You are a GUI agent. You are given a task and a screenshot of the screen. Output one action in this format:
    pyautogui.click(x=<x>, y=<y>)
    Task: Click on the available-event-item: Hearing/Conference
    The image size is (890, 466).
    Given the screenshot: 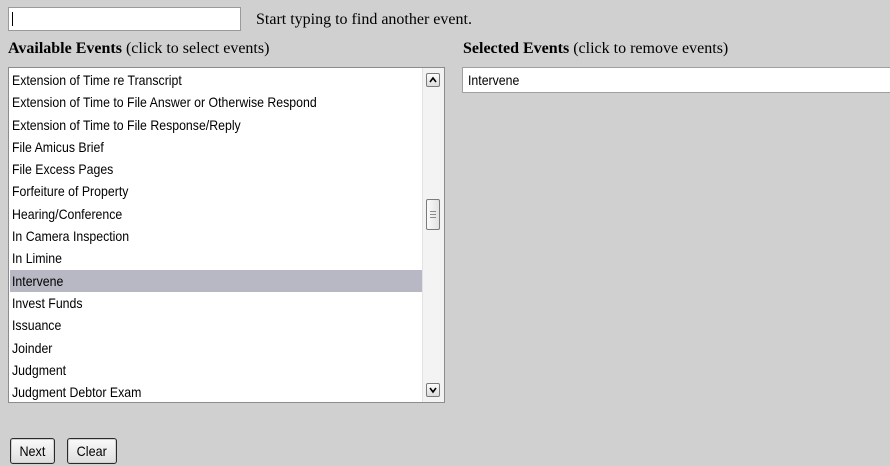 What is the action you would take?
    pyautogui.click(x=217, y=214)
    